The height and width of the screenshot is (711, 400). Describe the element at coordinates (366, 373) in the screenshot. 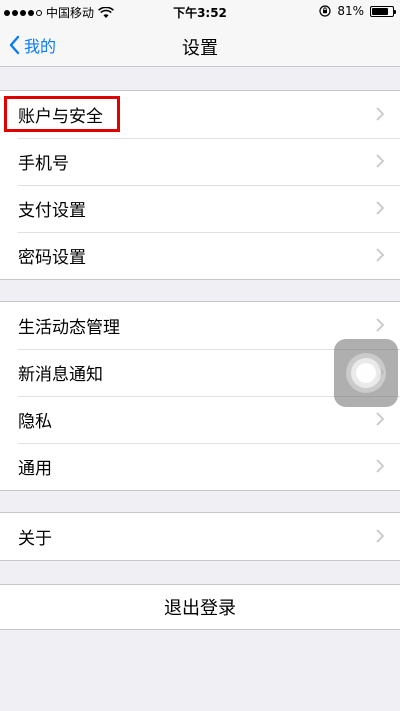

I see `assistive-touch-button` at that location.